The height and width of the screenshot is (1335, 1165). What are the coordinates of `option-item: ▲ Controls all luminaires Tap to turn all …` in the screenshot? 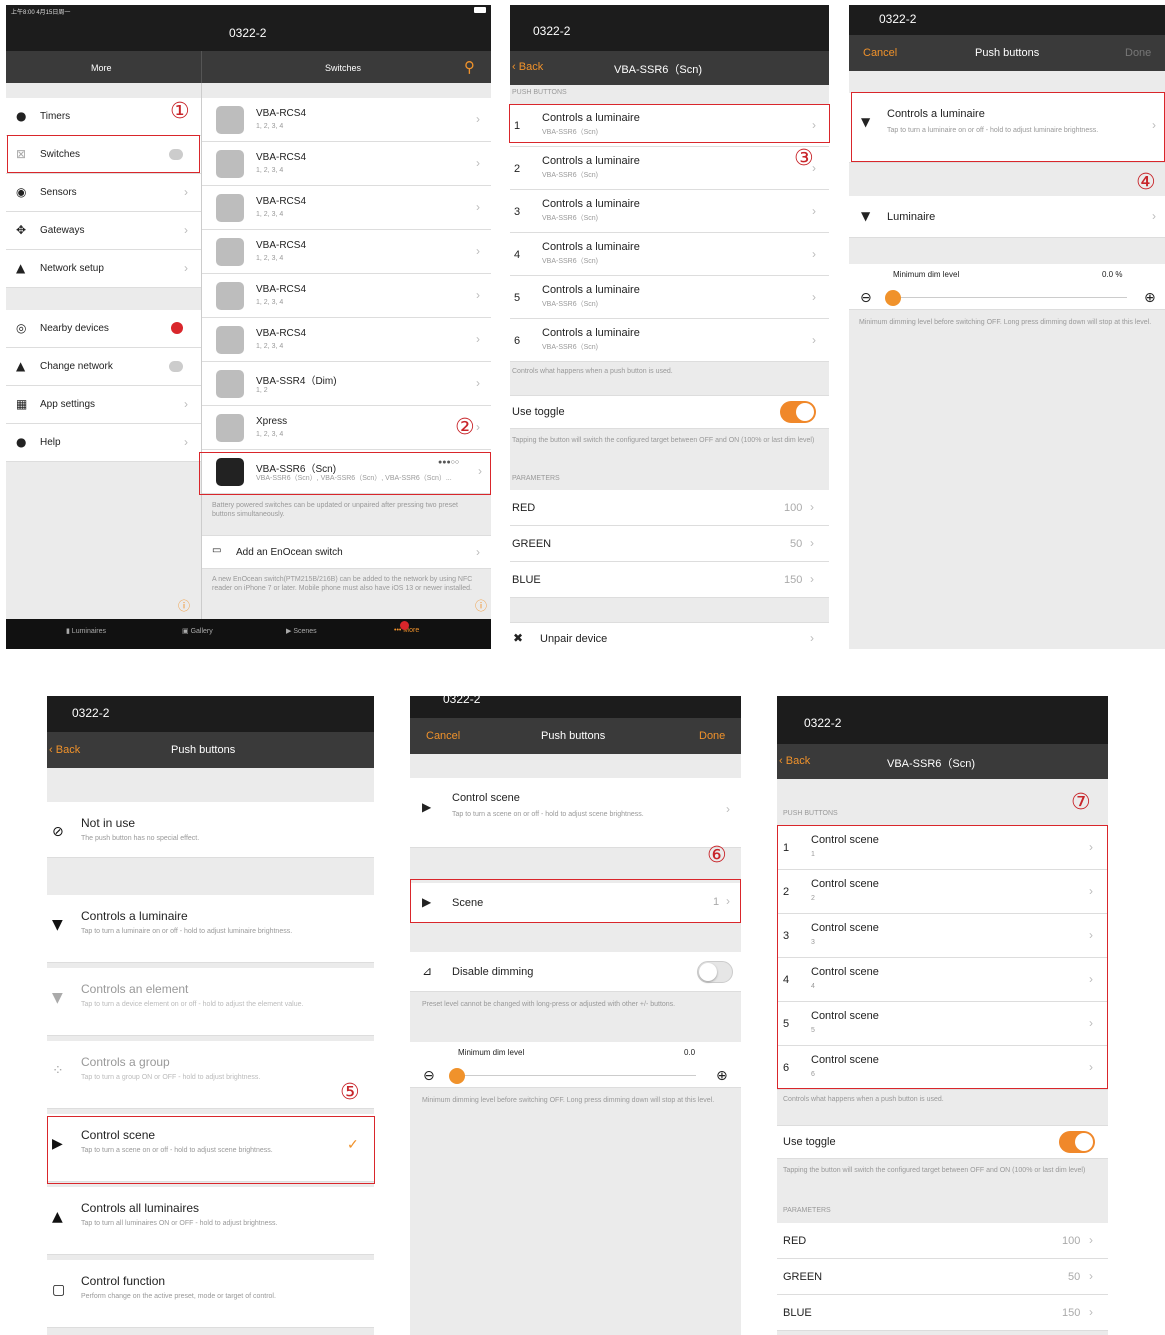 It's located at (210, 1221).